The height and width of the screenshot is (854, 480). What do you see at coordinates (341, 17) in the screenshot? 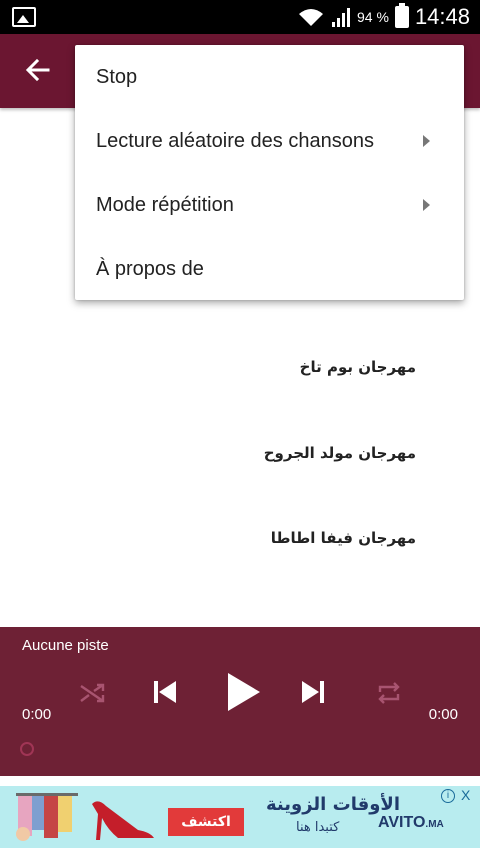
I see `signal-icon` at bounding box center [341, 17].